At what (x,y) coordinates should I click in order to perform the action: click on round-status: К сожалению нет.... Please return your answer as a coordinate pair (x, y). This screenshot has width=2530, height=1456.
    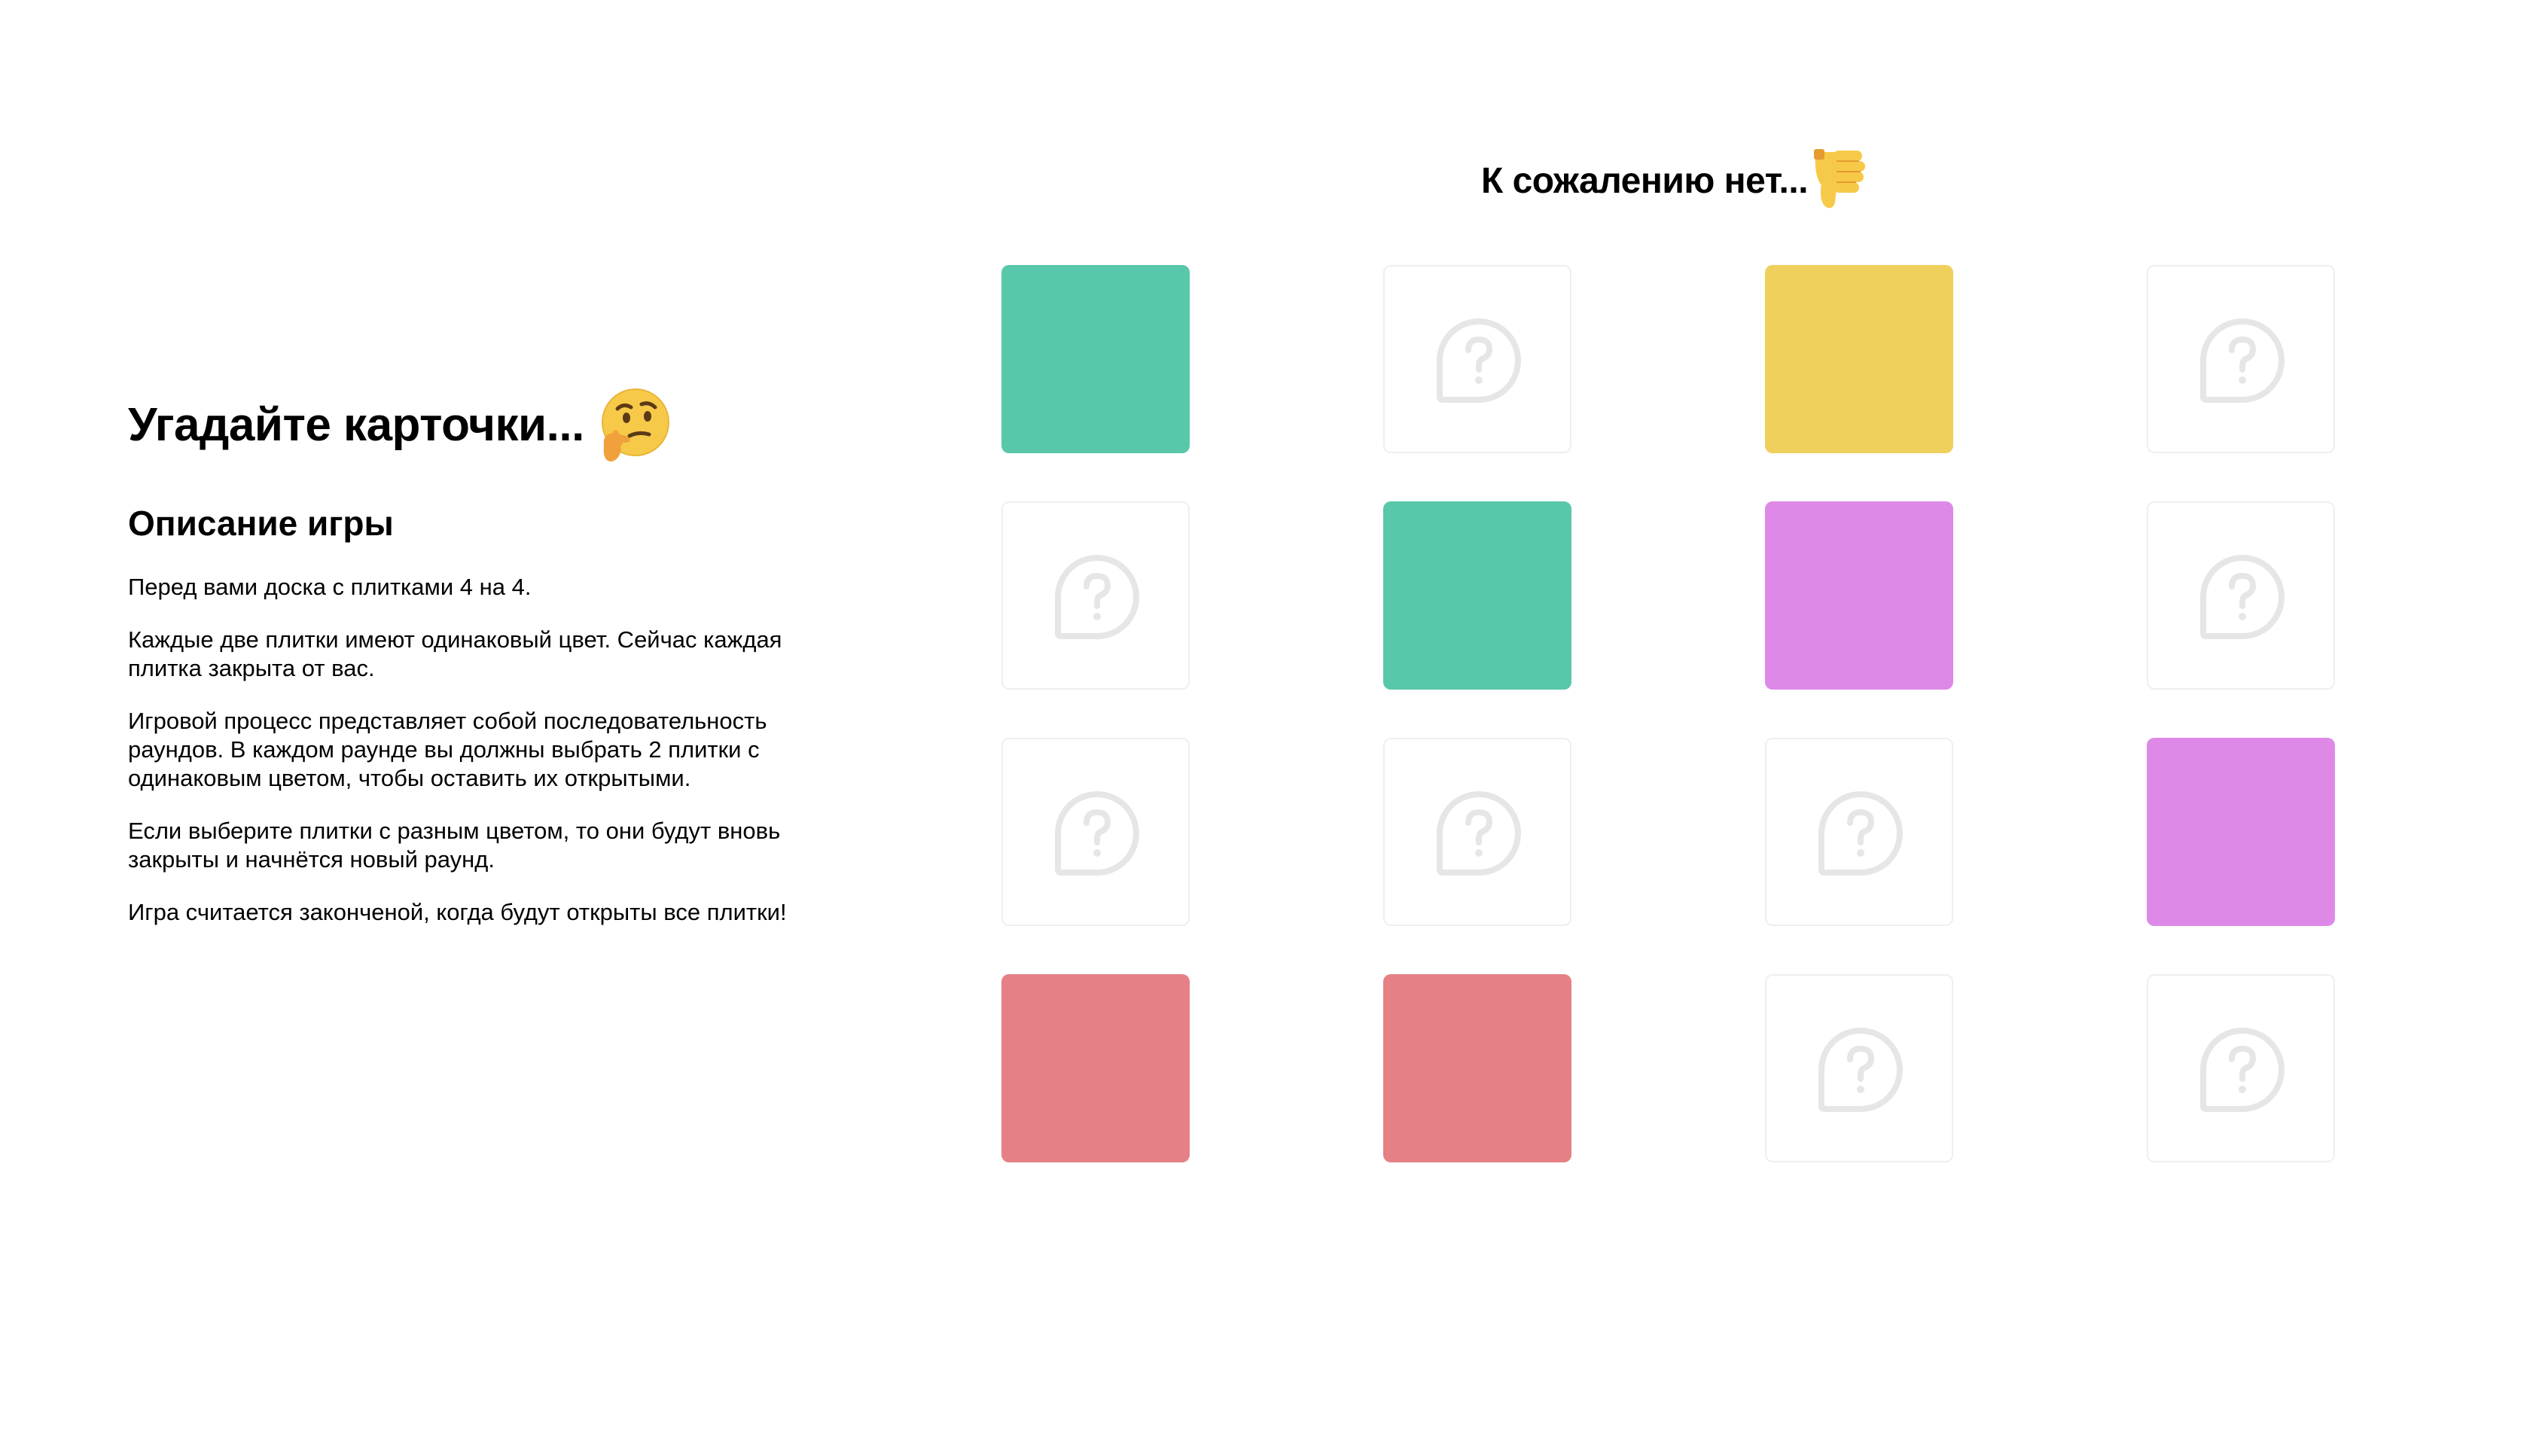
    Looking at the image, I should click on (1644, 180).